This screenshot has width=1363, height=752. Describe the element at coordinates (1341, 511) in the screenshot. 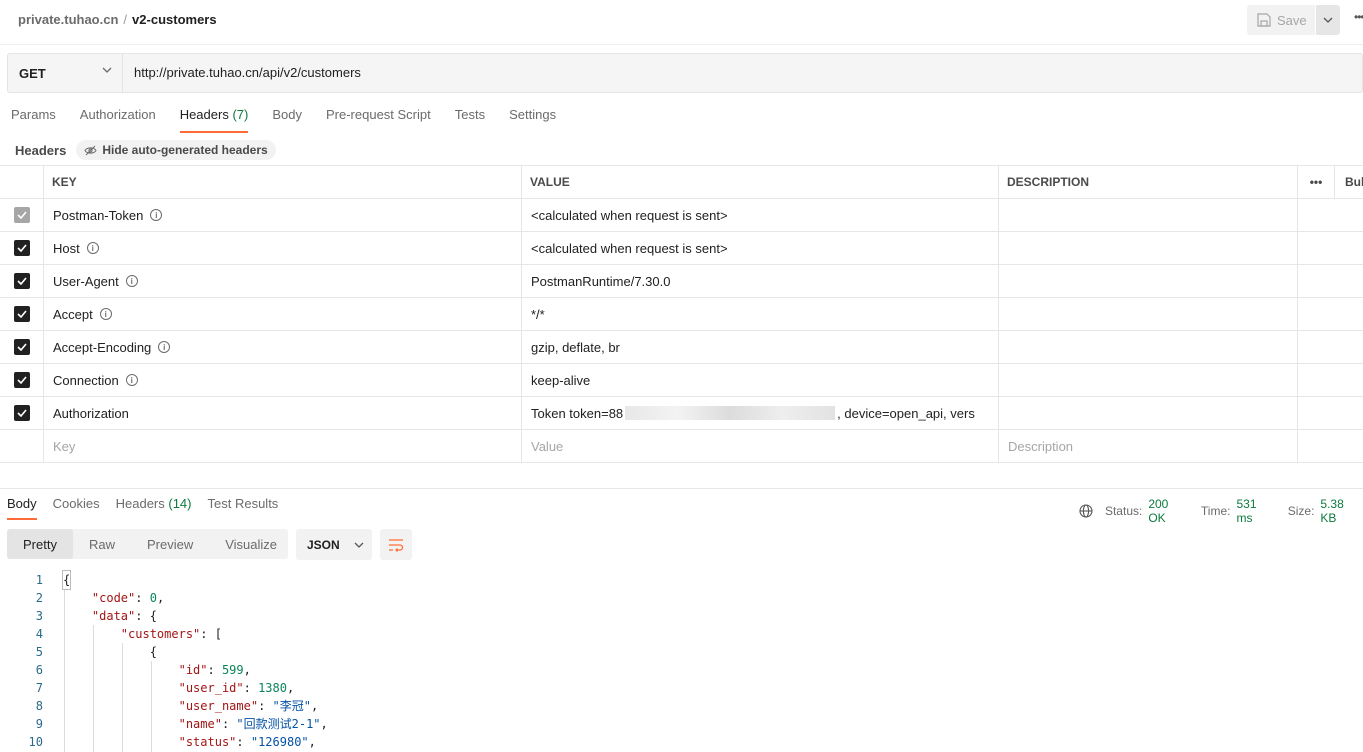

I see `size-value: 5.38 KB` at that location.